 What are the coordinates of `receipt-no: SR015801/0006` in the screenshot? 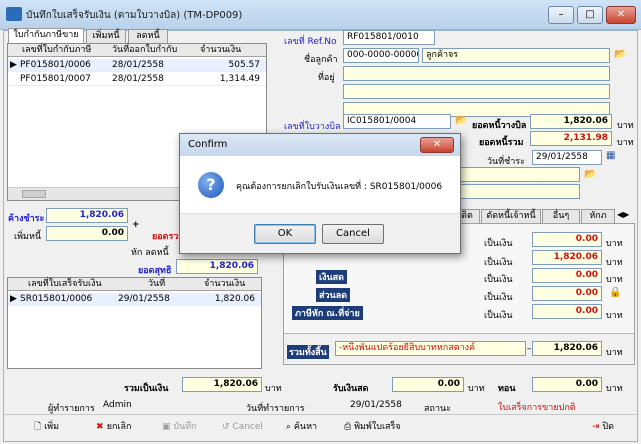 It's located at (56, 299).